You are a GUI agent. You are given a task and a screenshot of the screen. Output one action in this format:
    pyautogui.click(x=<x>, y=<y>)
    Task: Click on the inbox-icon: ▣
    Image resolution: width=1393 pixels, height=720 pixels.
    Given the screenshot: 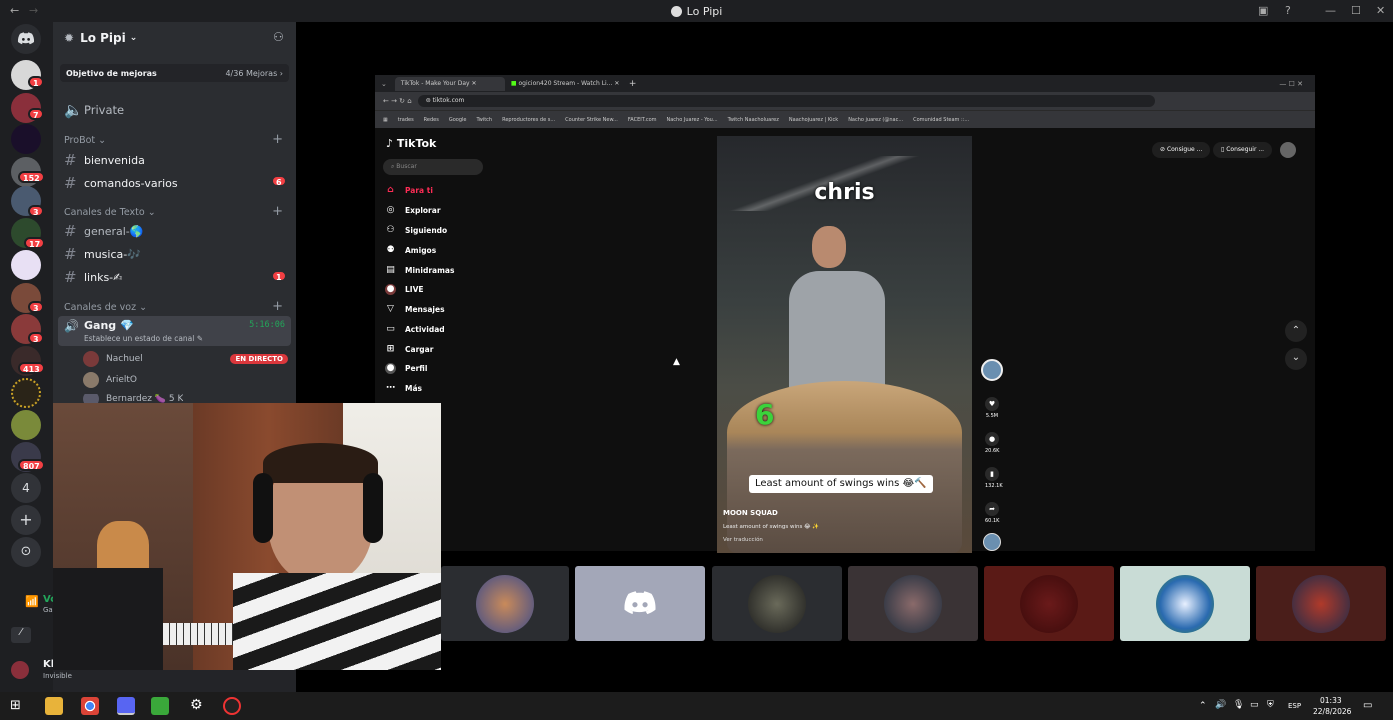 What is the action you would take?
    pyautogui.click(x=1263, y=11)
    